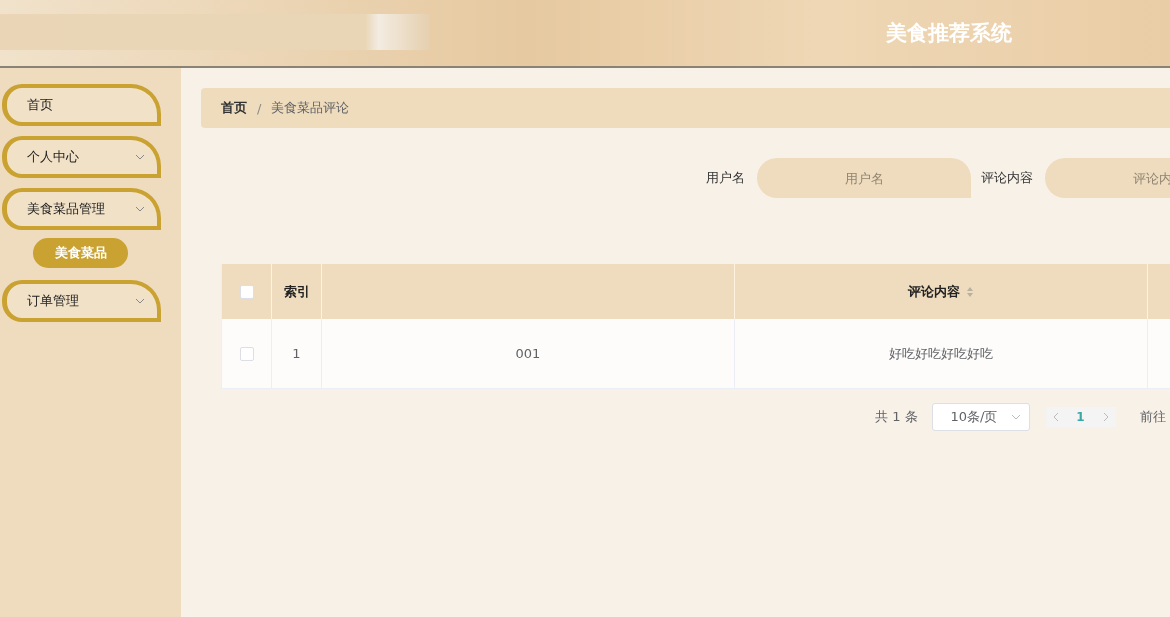  Describe the element at coordinates (1007, 178) in the screenshot. I see `field-label: 评论内容` at that location.